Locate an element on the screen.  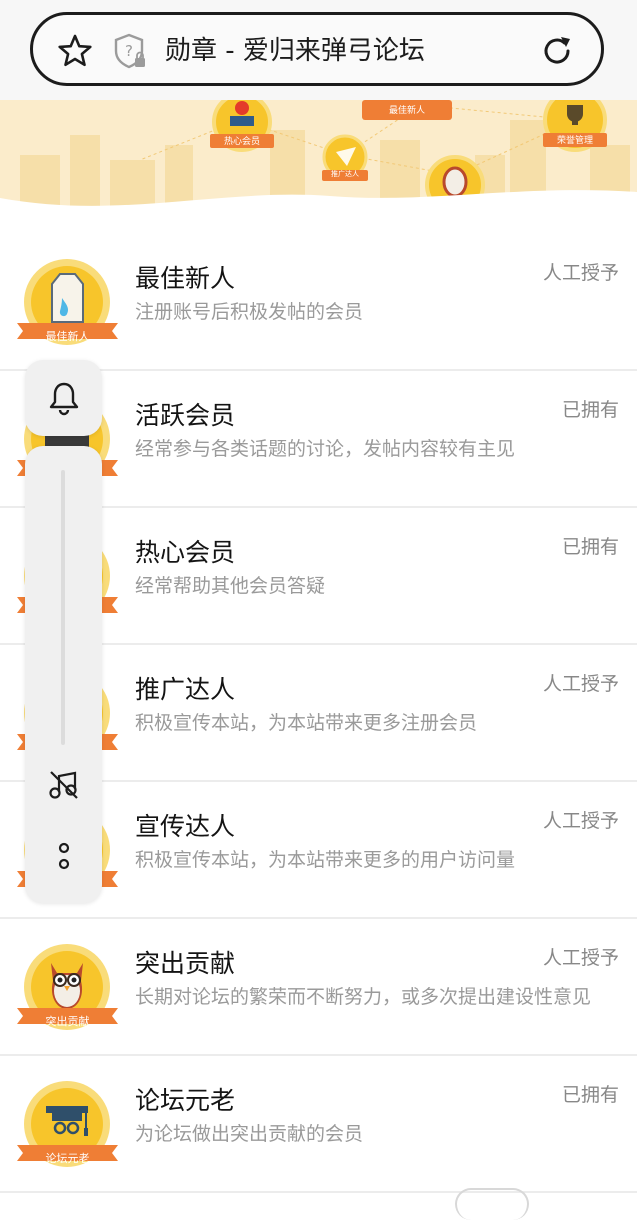
medal-title: 最佳新人 is located at coordinates (185, 278).